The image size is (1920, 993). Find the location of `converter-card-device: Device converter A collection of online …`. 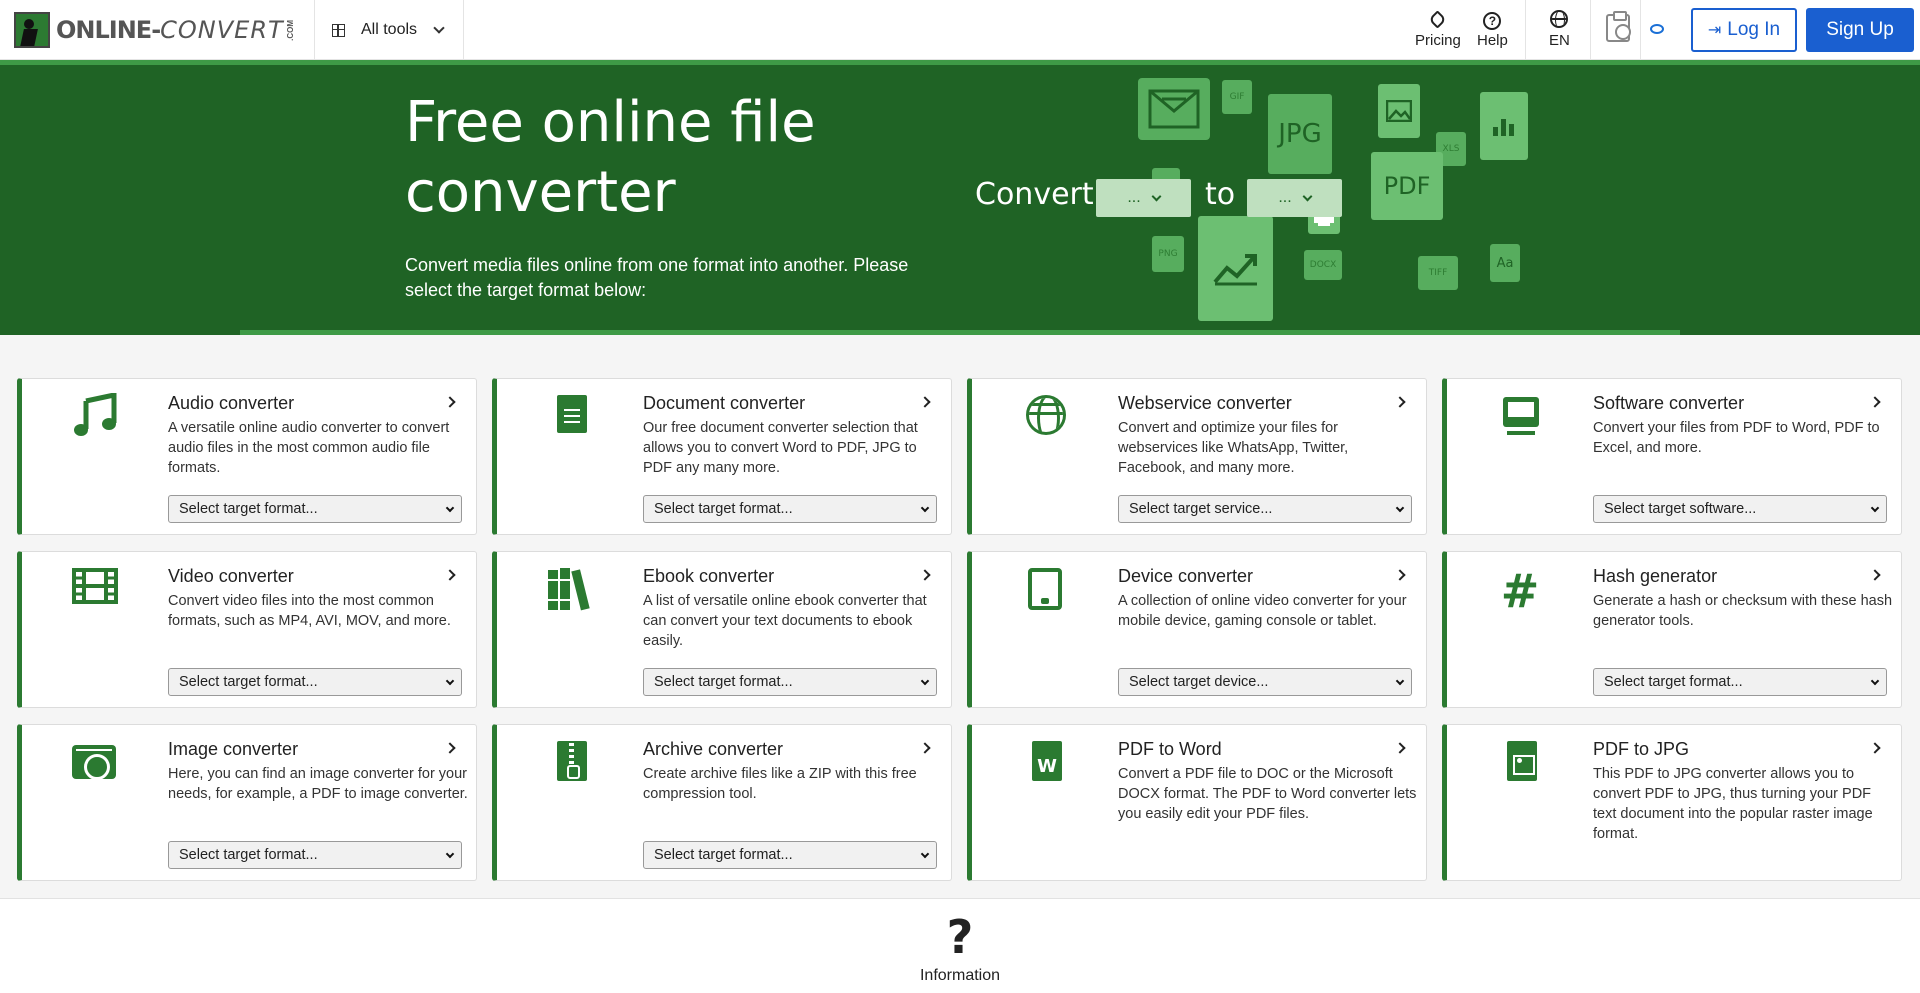

converter-card-device: Device converter A collection of online … is located at coordinates (1197, 629).